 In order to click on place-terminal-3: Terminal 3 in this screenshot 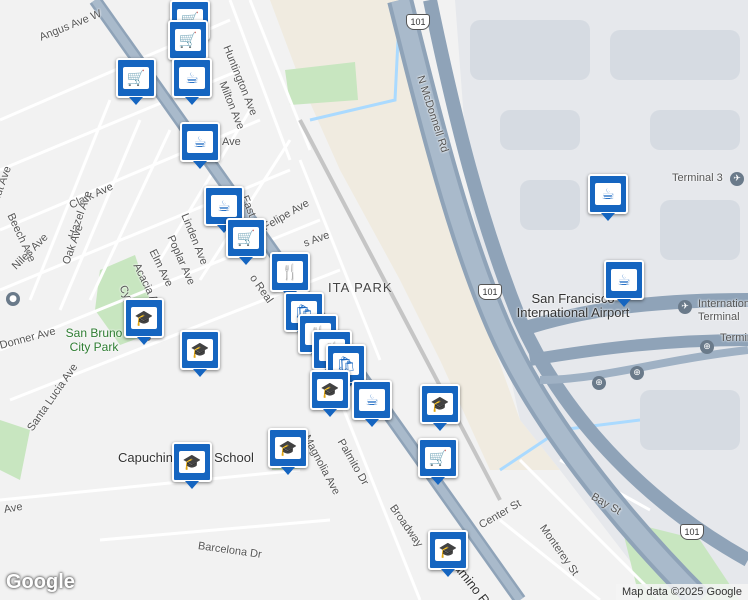, I will do `click(697, 178)`.